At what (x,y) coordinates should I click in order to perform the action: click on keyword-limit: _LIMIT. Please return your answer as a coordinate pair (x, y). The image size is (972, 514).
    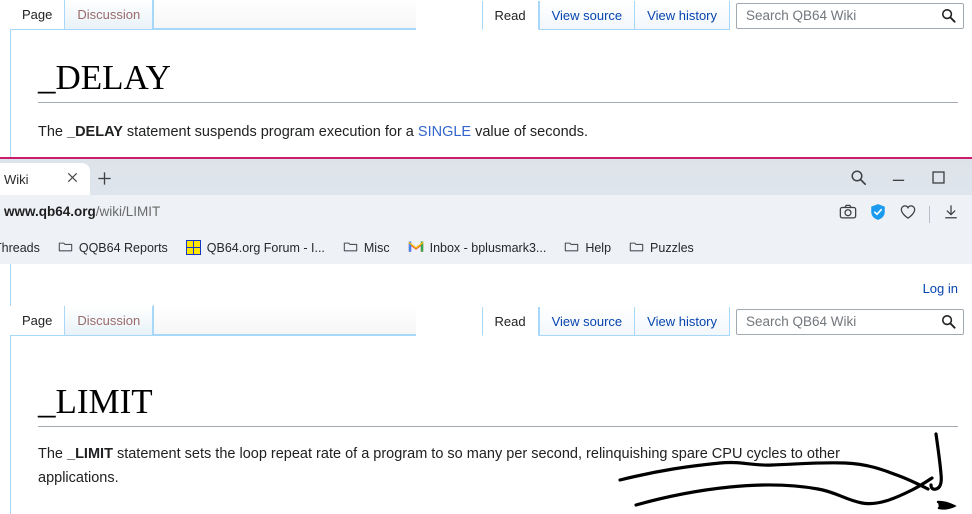
    Looking at the image, I should click on (90, 454).